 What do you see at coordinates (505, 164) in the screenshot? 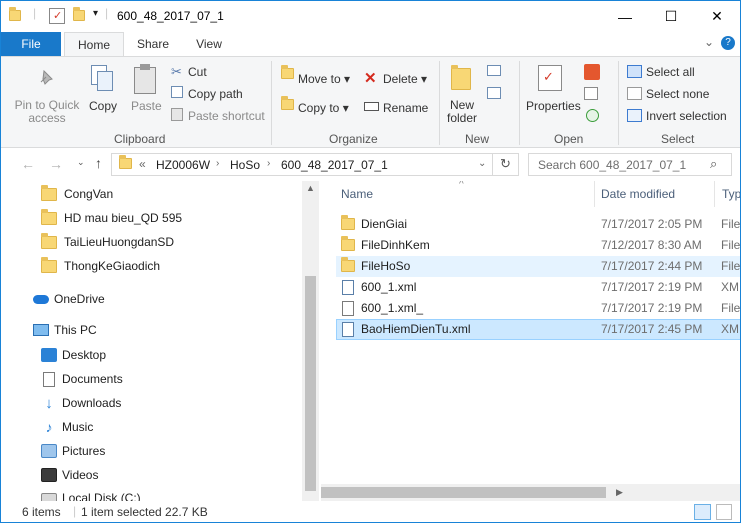
I see `refresh-icon: ↻` at bounding box center [505, 164].